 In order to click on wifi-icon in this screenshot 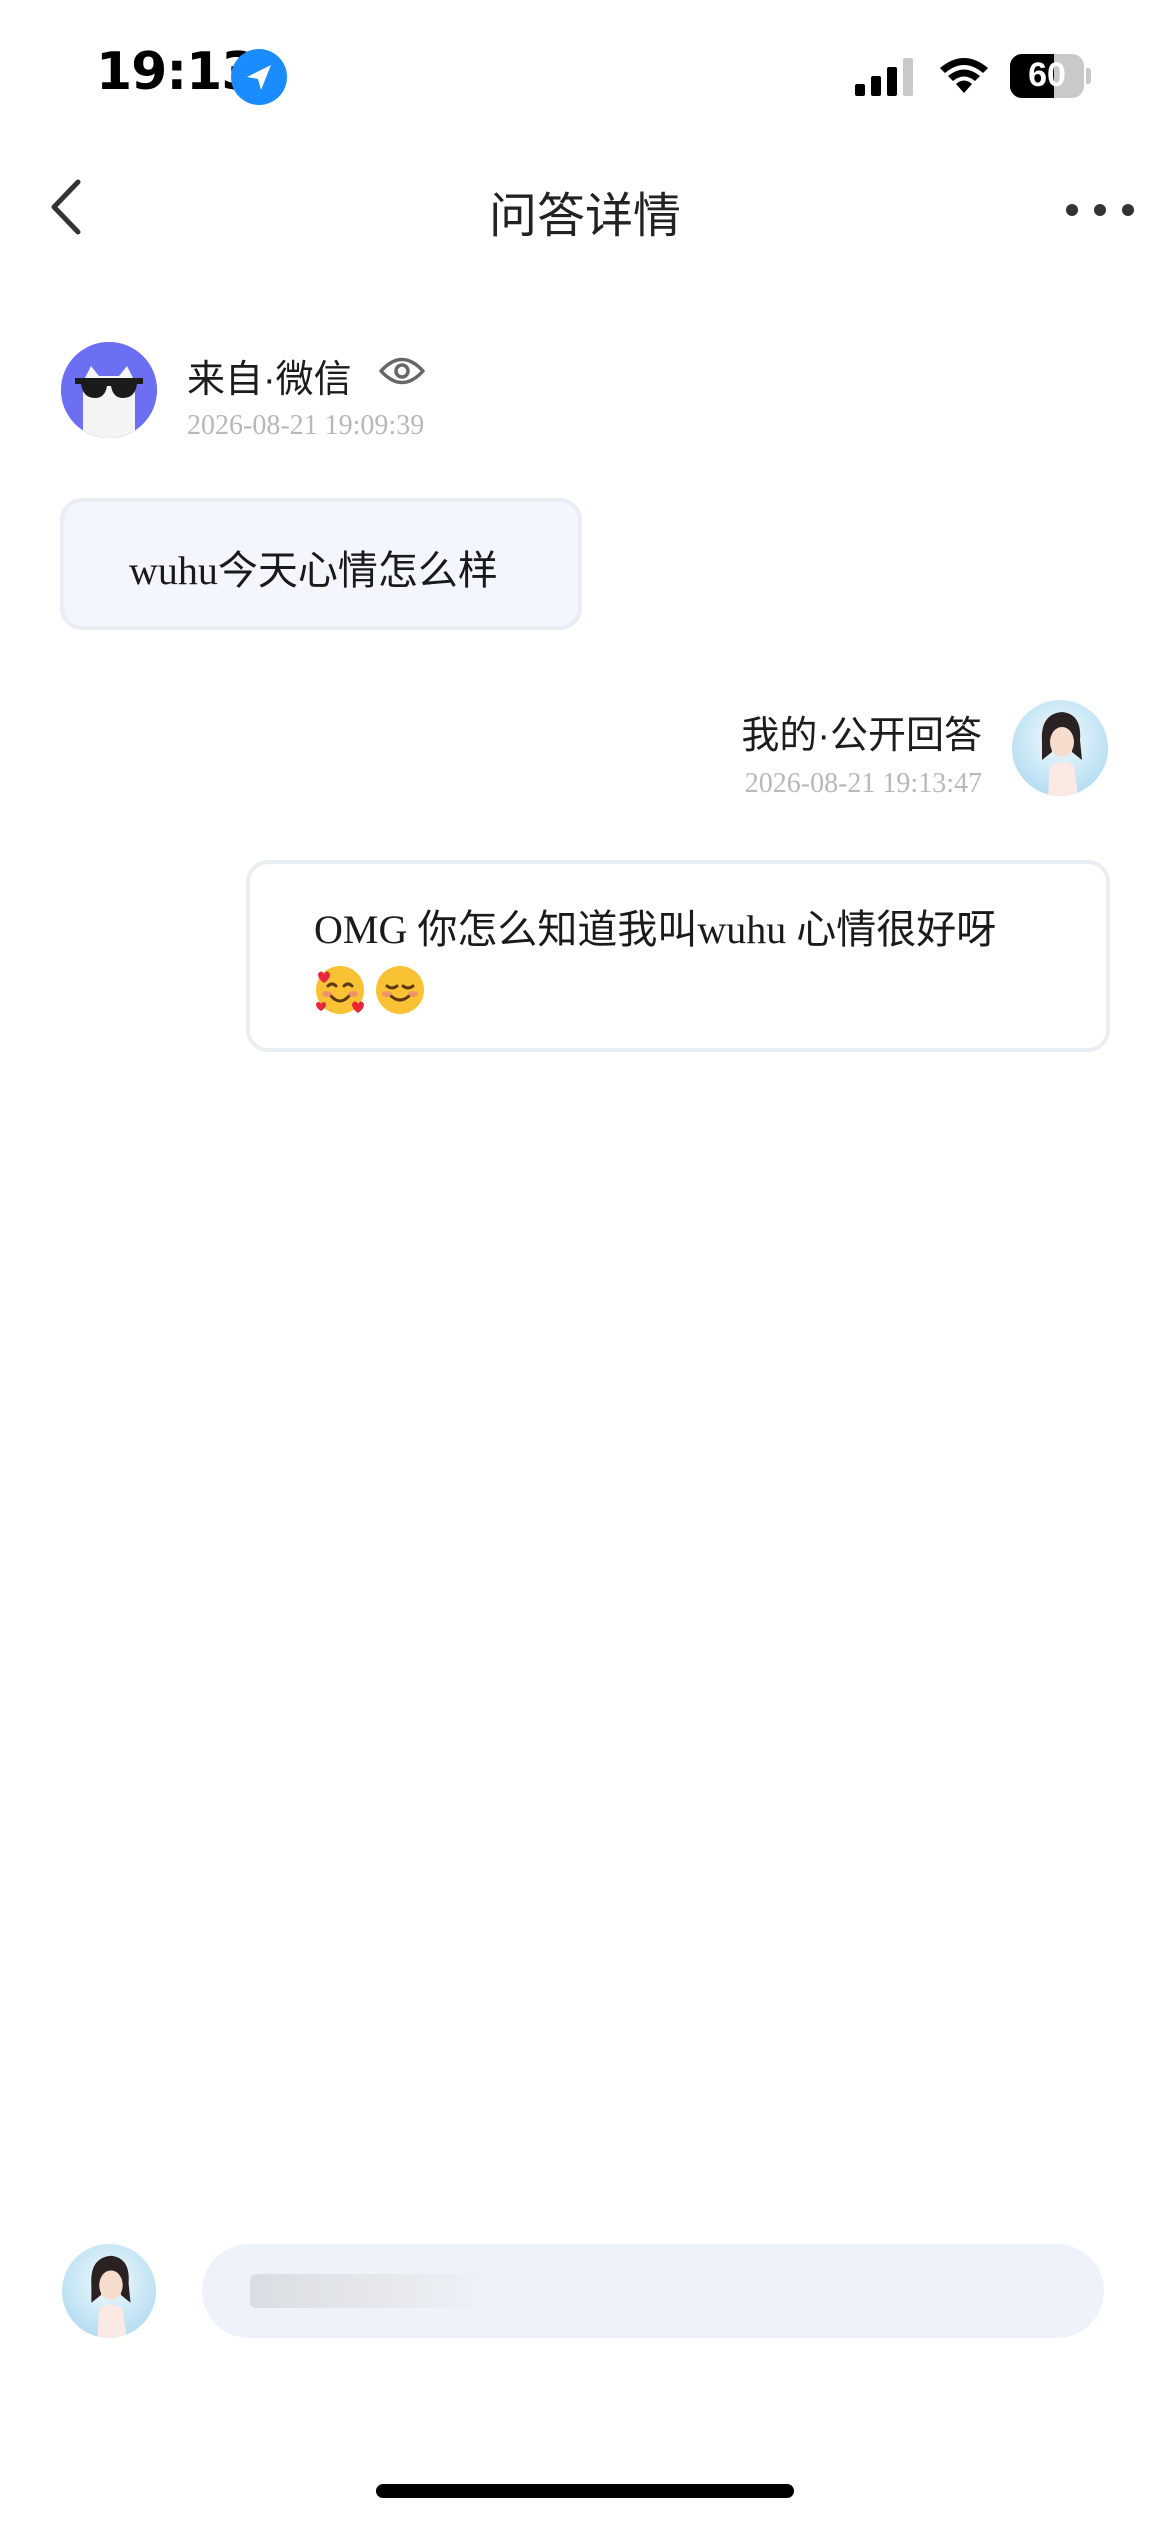, I will do `click(964, 75)`.